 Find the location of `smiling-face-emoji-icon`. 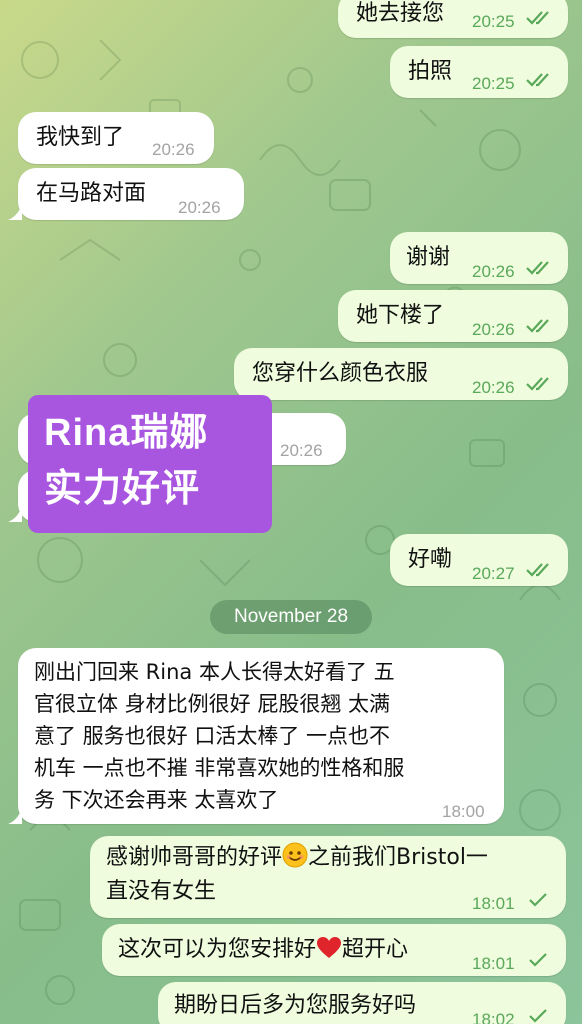

smiling-face-emoji-icon is located at coordinates (295, 855).